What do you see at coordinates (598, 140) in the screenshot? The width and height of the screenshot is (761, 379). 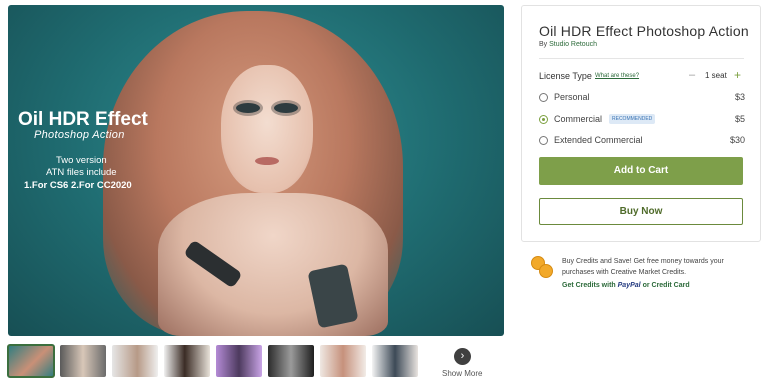 I see `license-option-label: Extended Commercial` at bounding box center [598, 140].